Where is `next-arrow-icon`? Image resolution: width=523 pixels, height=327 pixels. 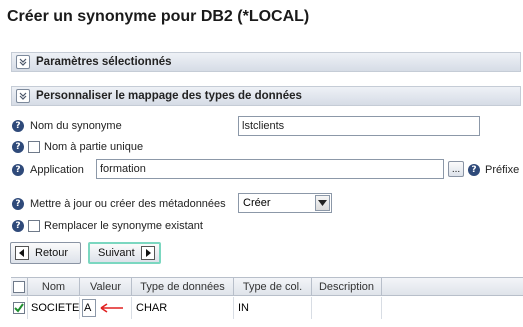 next-arrow-icon is located at coordinates (147, 253).